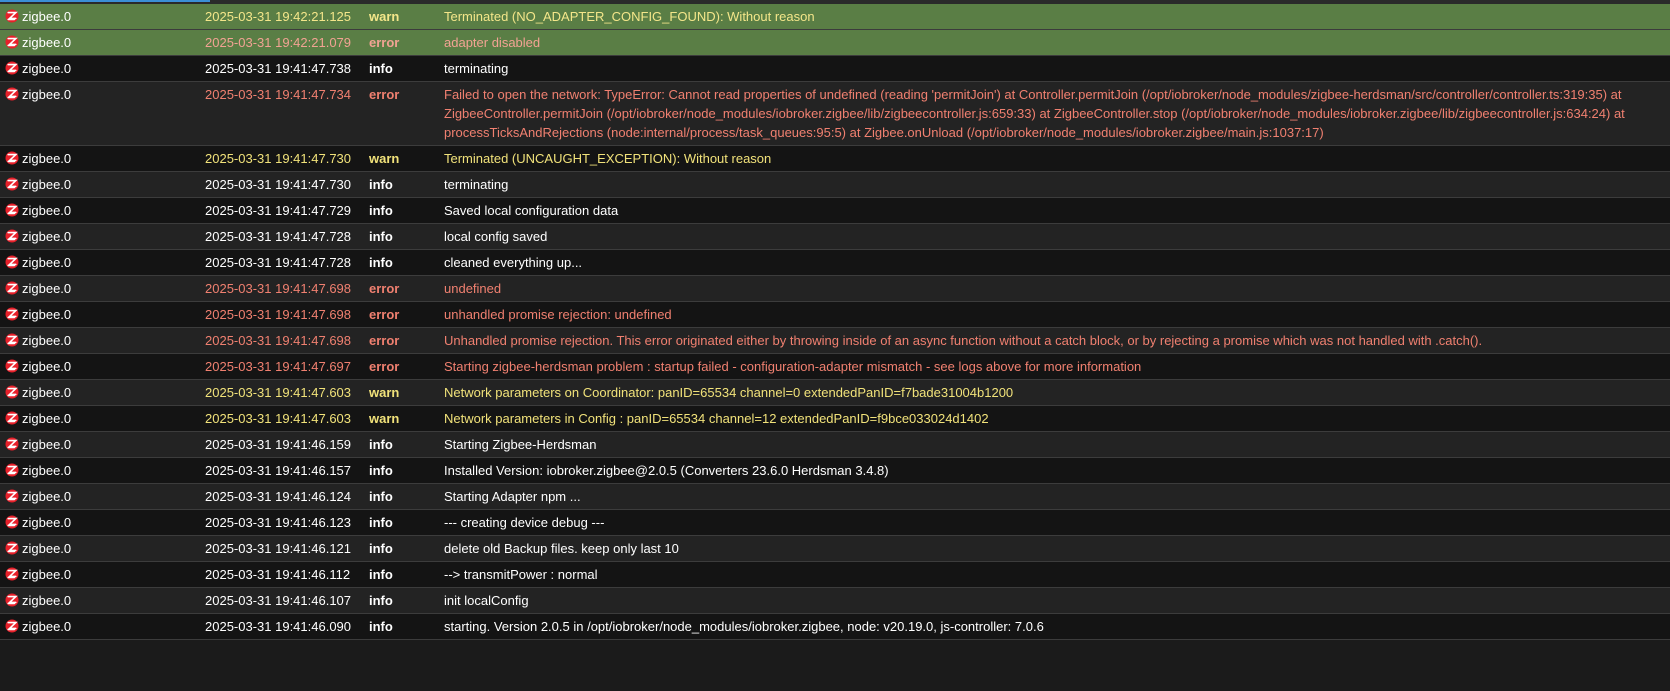 The image size is (1670, 691). Describe the element at coordinates (473, 288) in the screenshot. I see `log-message: undefined` at that location.